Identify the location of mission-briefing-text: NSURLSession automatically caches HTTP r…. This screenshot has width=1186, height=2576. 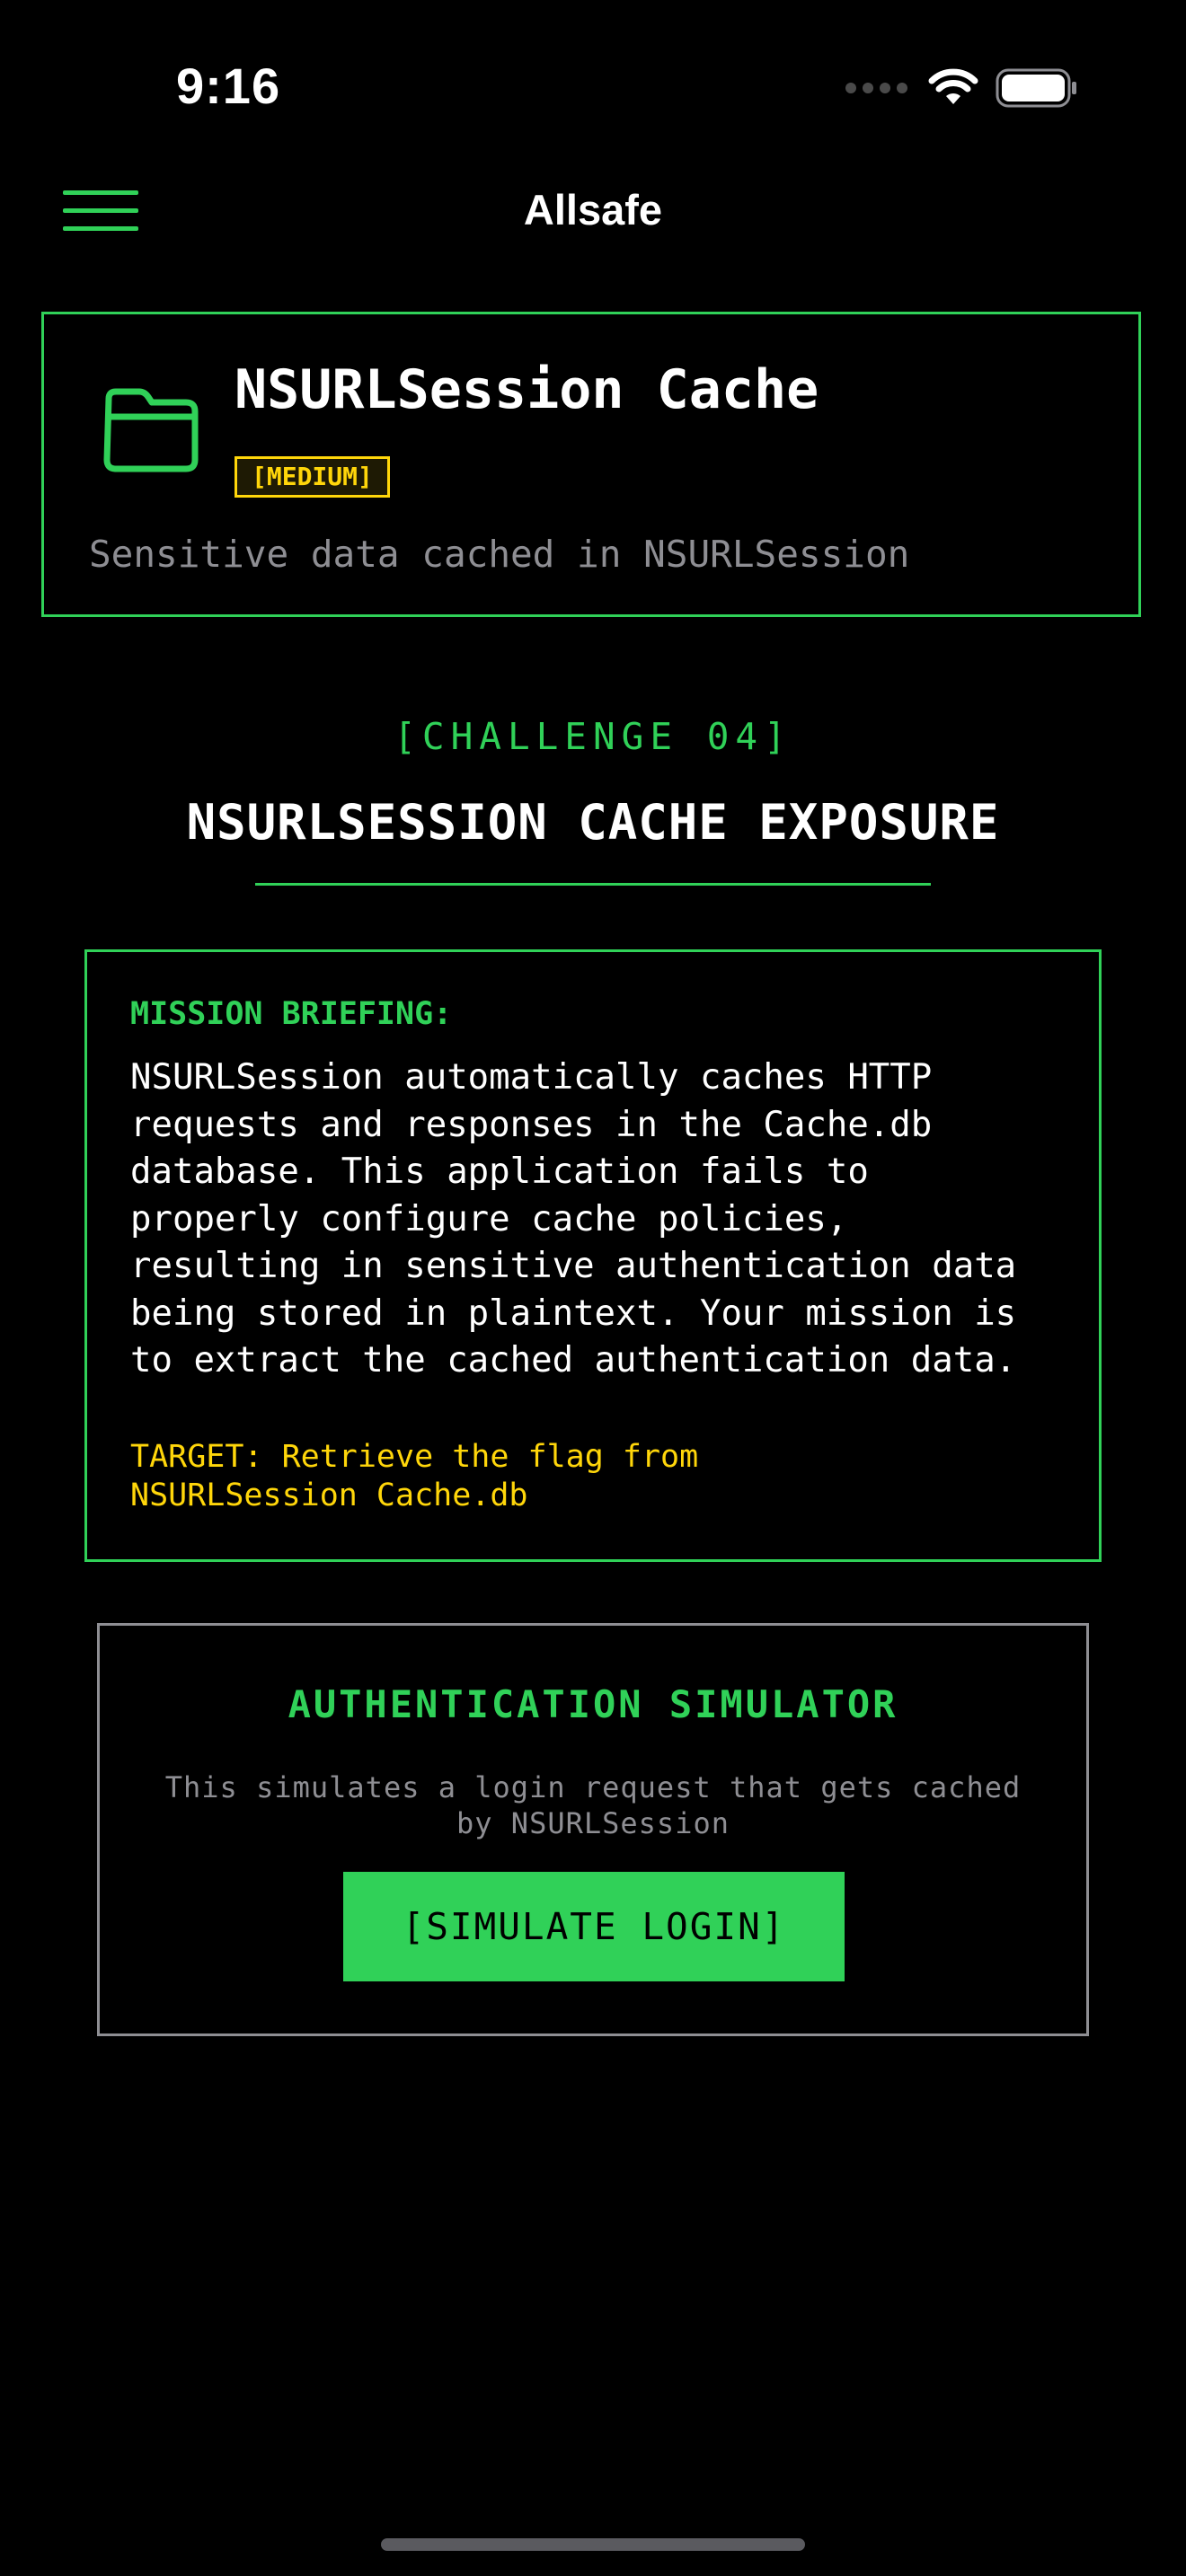
(573, 1219).